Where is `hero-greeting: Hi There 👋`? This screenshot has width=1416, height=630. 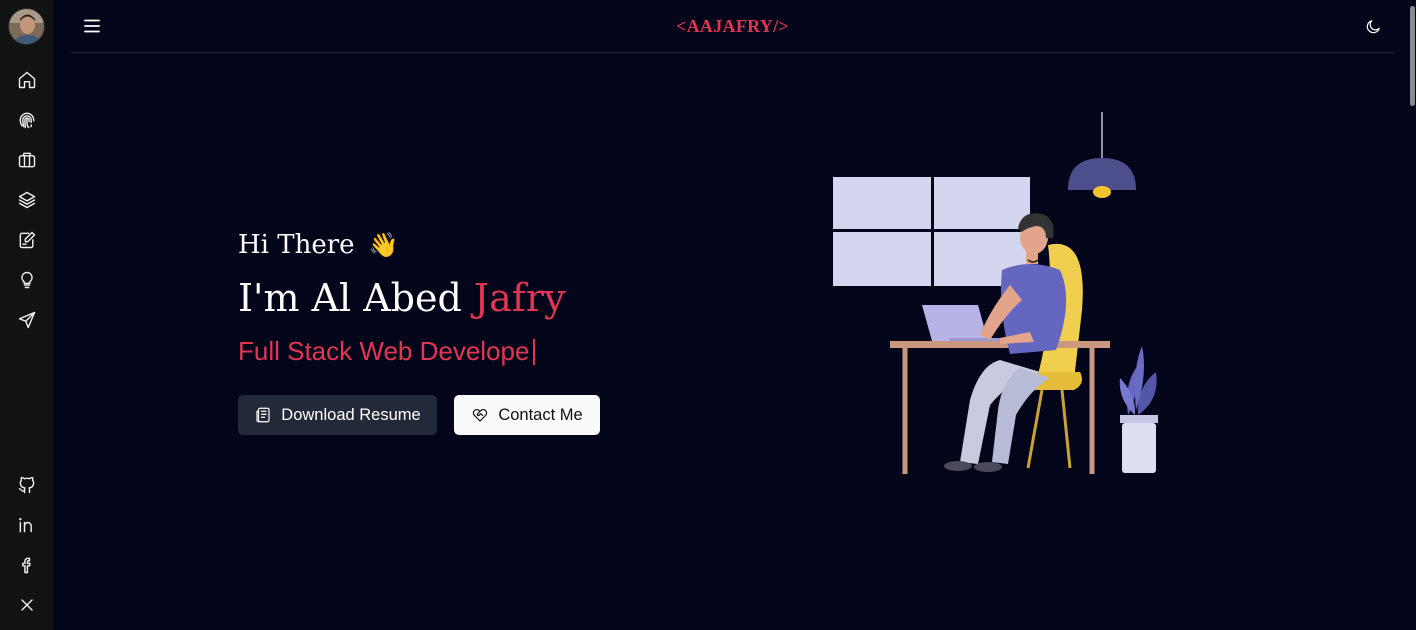
hero-greeting: Hi There 👋 is located at coordinates (318, 245).